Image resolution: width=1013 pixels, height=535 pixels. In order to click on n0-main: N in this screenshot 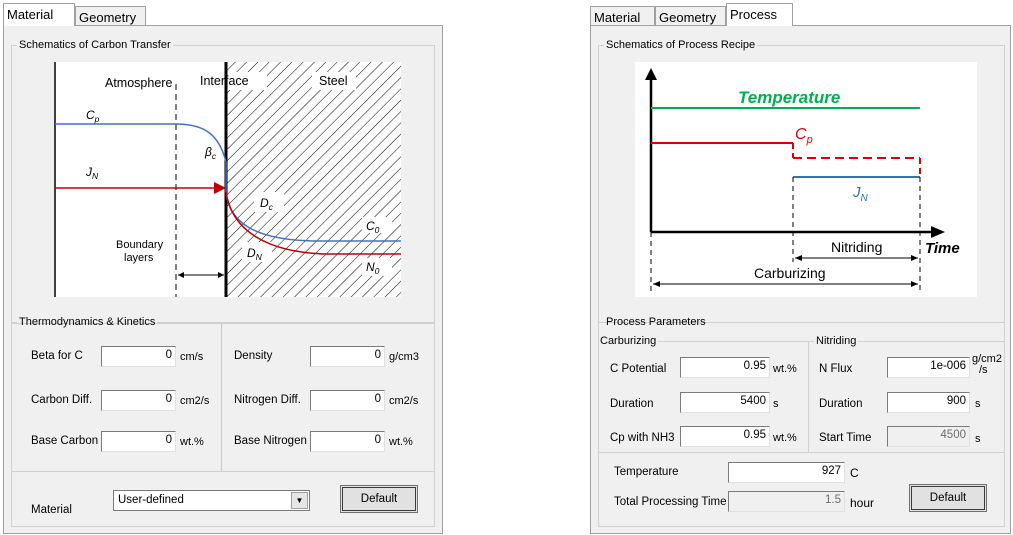, I will do `click(370, 267)`.